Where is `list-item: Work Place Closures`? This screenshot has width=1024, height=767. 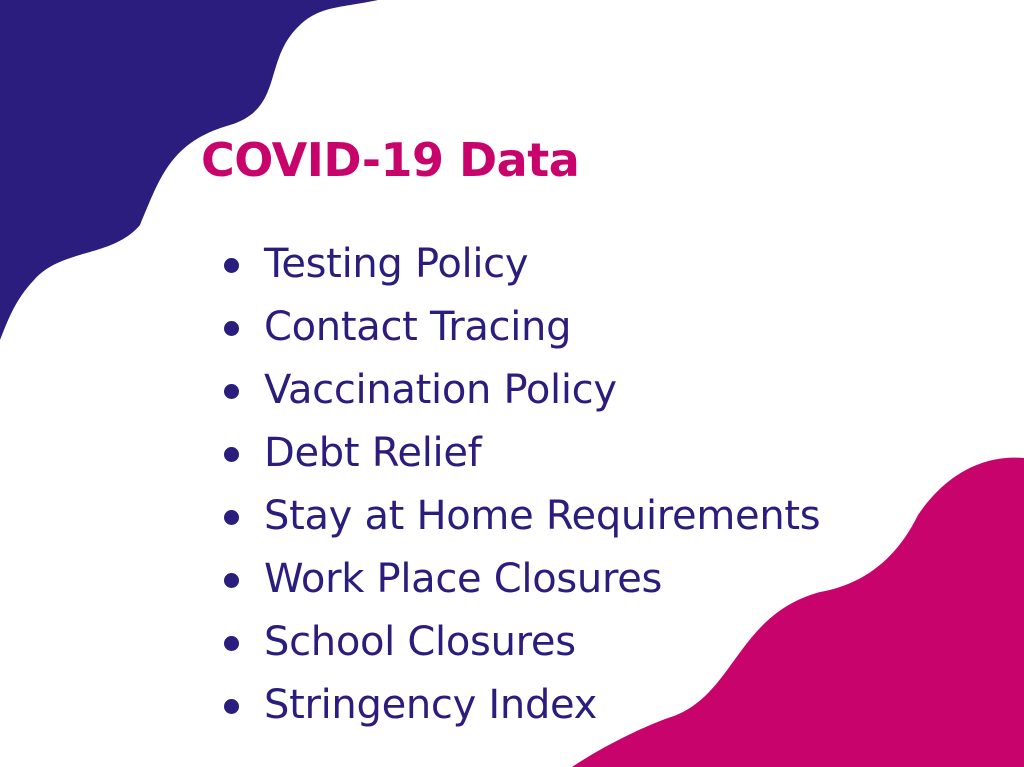
list-item: Work Place Closures is located at coordinates (521, 579).